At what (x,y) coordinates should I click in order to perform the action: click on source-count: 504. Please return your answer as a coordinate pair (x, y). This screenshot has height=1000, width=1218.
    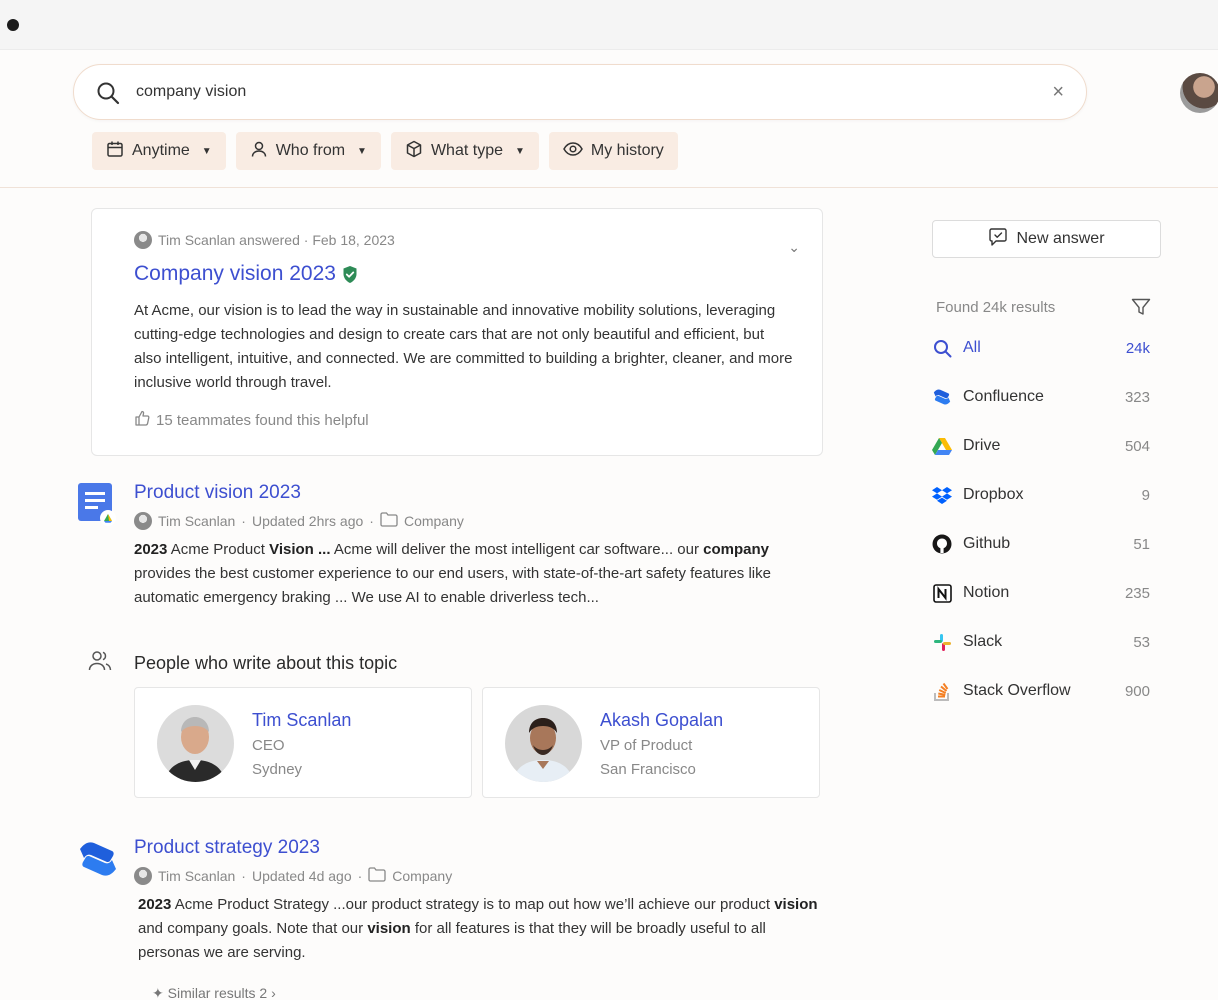
    Looking at the image, I should click on (1137, 446).